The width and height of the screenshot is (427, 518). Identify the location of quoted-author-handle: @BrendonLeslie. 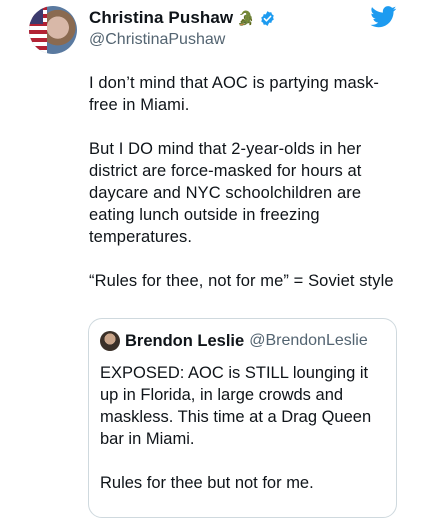
(308, 341).